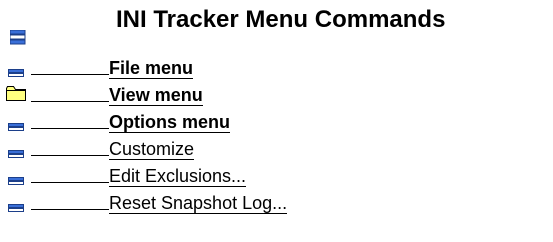  I want to click on link-label: File menu, so click(151, 68).